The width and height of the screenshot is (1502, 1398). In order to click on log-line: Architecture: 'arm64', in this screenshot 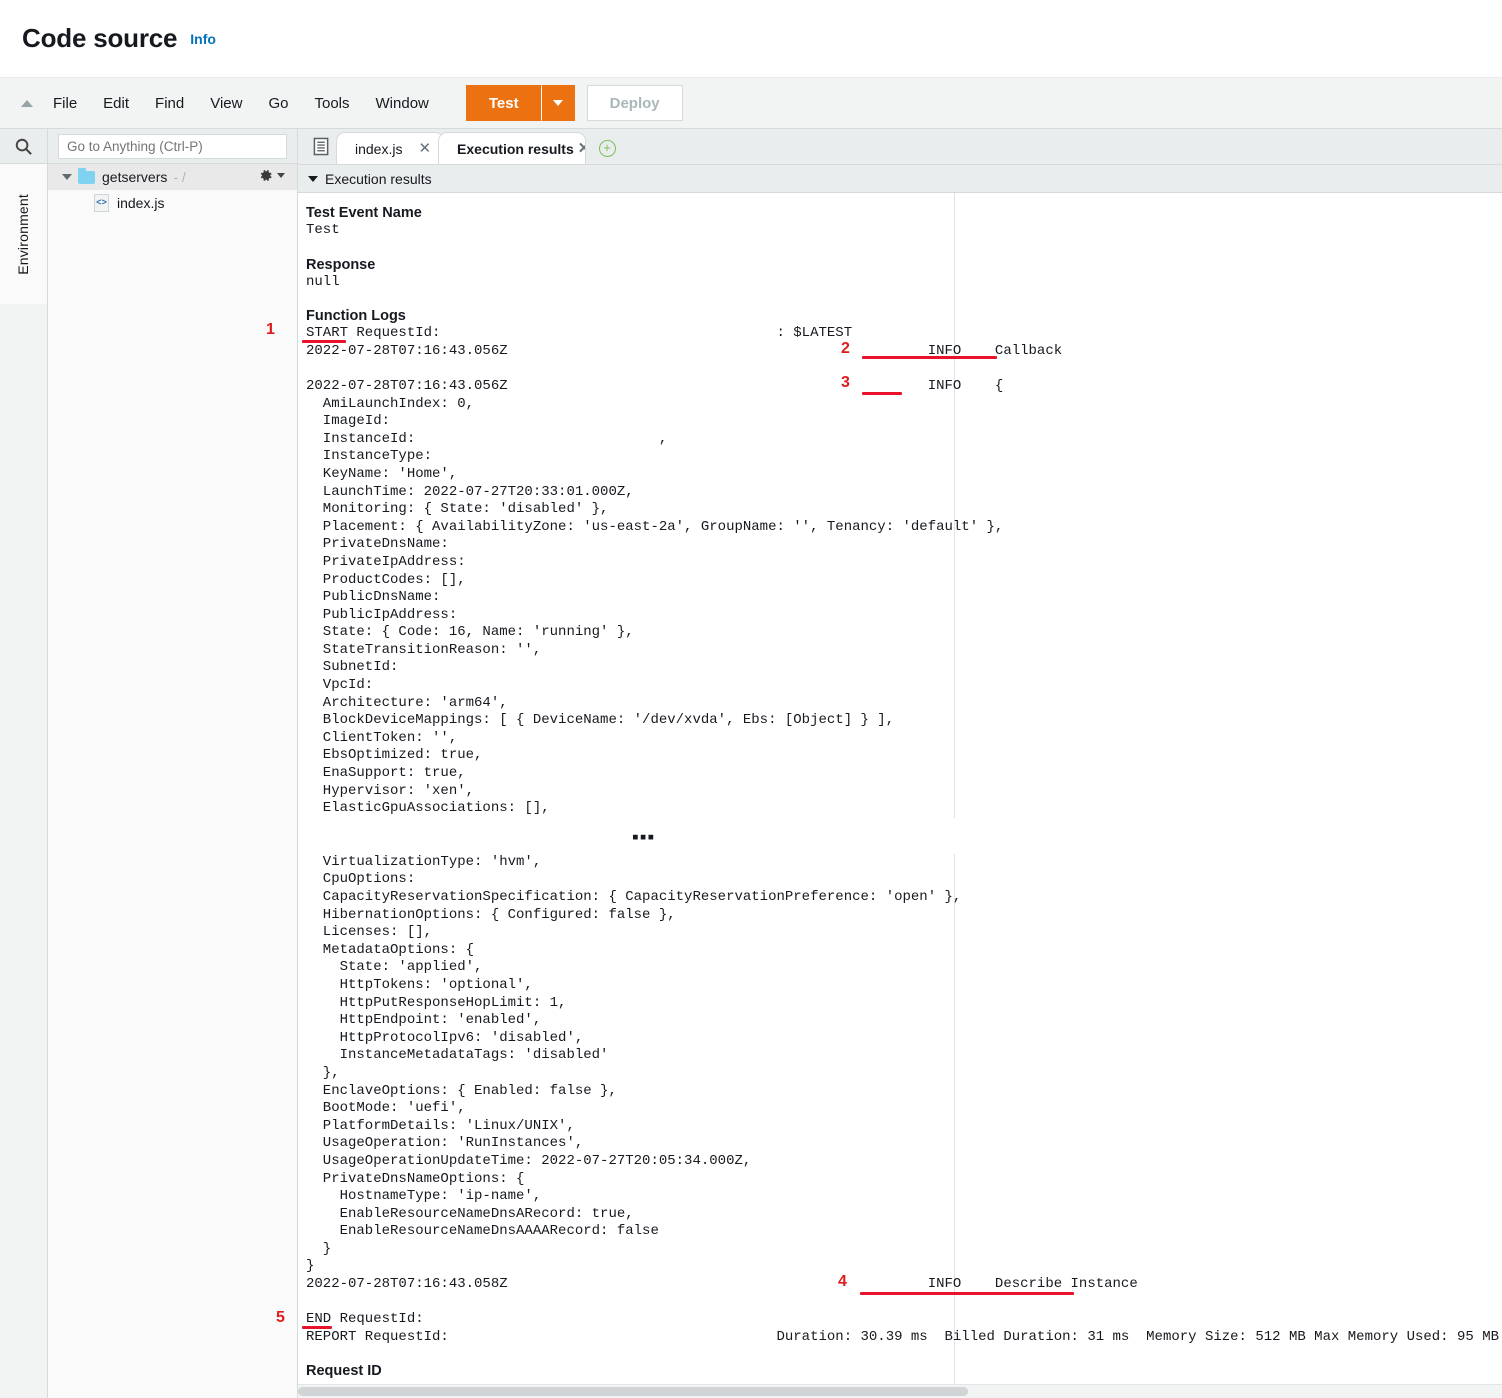, I will do `click(407, 702)`.